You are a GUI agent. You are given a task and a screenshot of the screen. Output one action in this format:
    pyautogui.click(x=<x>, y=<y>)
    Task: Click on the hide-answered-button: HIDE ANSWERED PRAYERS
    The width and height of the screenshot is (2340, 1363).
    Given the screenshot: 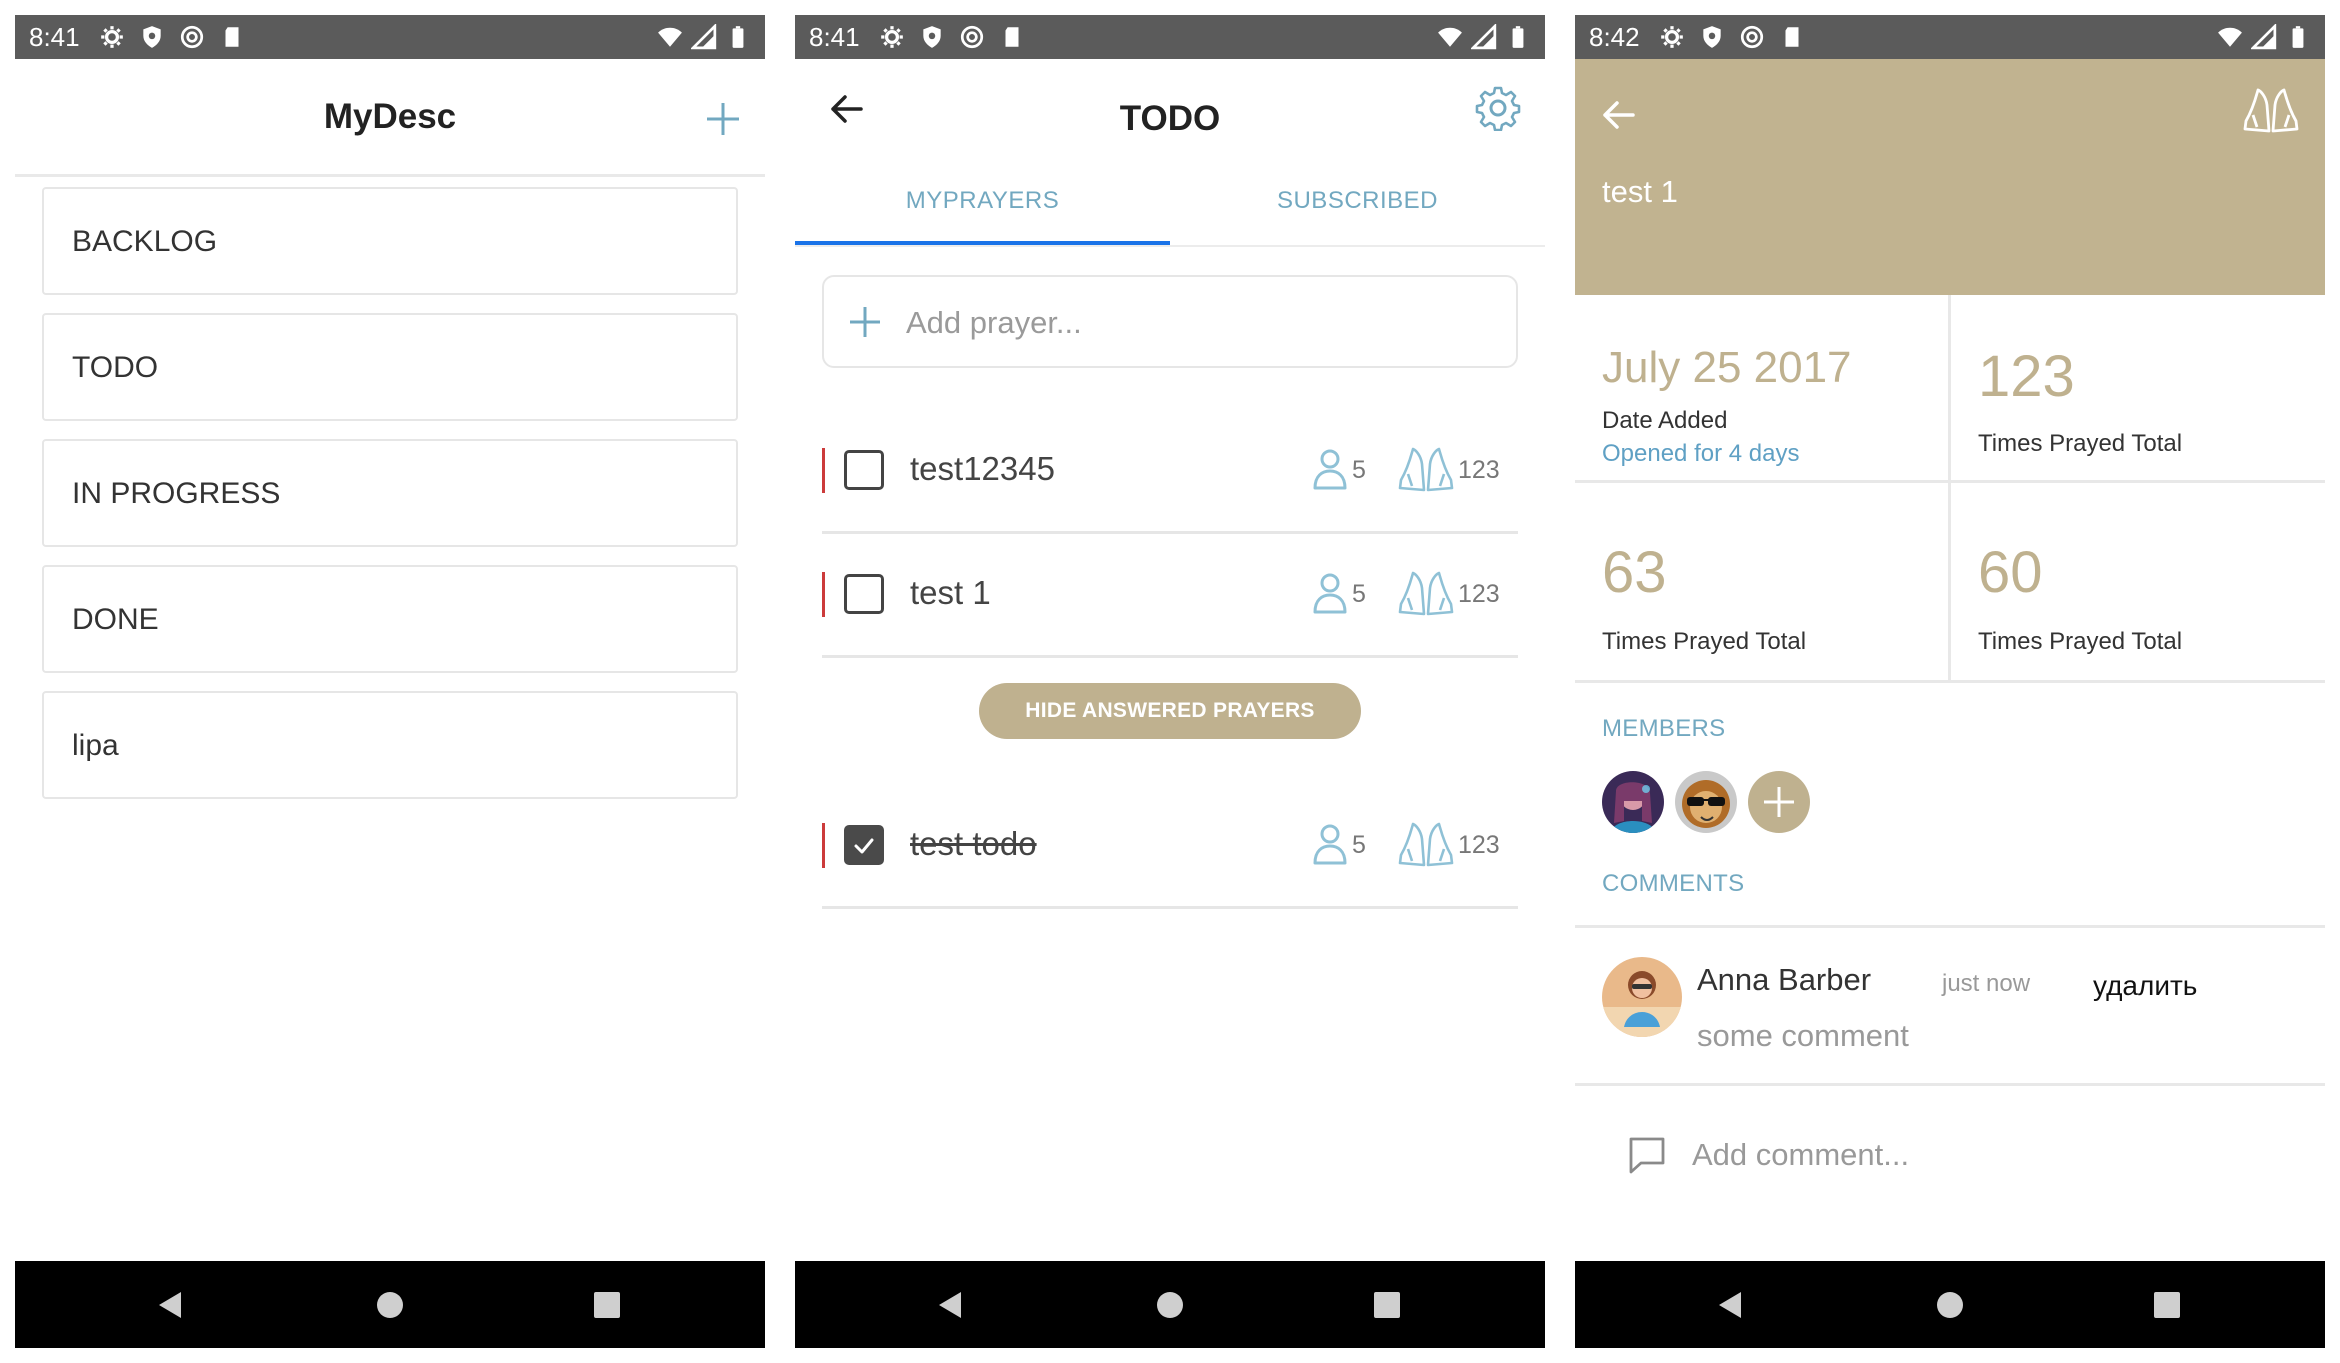 What is the action you would take?
    pyautogui.click(x=1170, y=711)
    